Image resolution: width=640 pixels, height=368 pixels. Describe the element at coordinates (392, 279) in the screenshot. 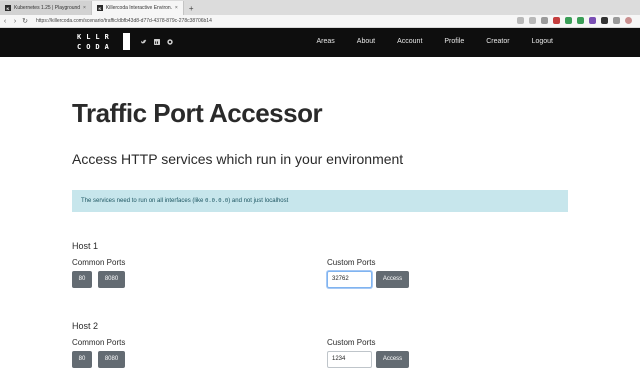

I see `access-button: Access` at that location.